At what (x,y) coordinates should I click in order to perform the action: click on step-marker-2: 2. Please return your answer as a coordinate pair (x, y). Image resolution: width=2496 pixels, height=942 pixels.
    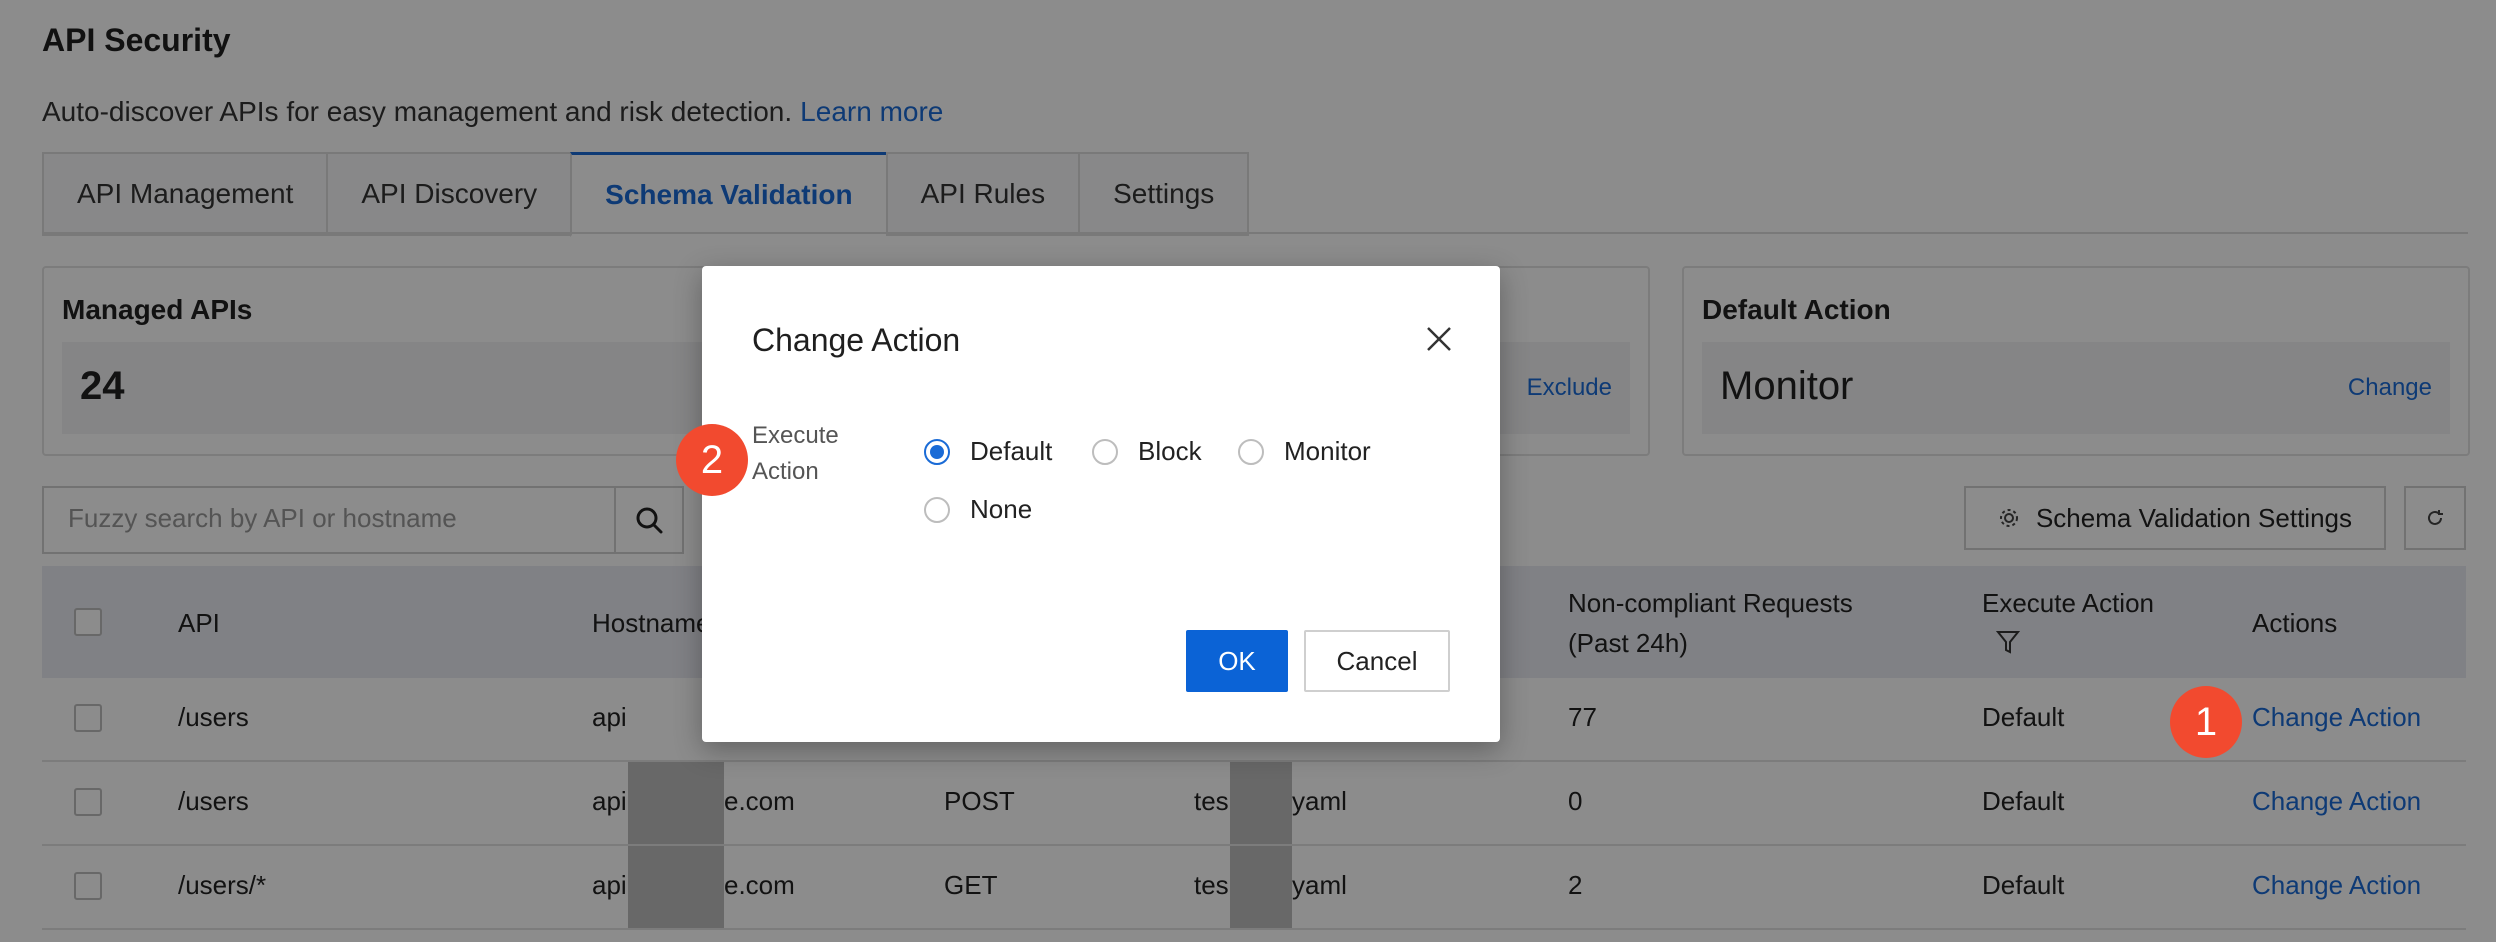
    Looking at the image, I should click on (712, 460).